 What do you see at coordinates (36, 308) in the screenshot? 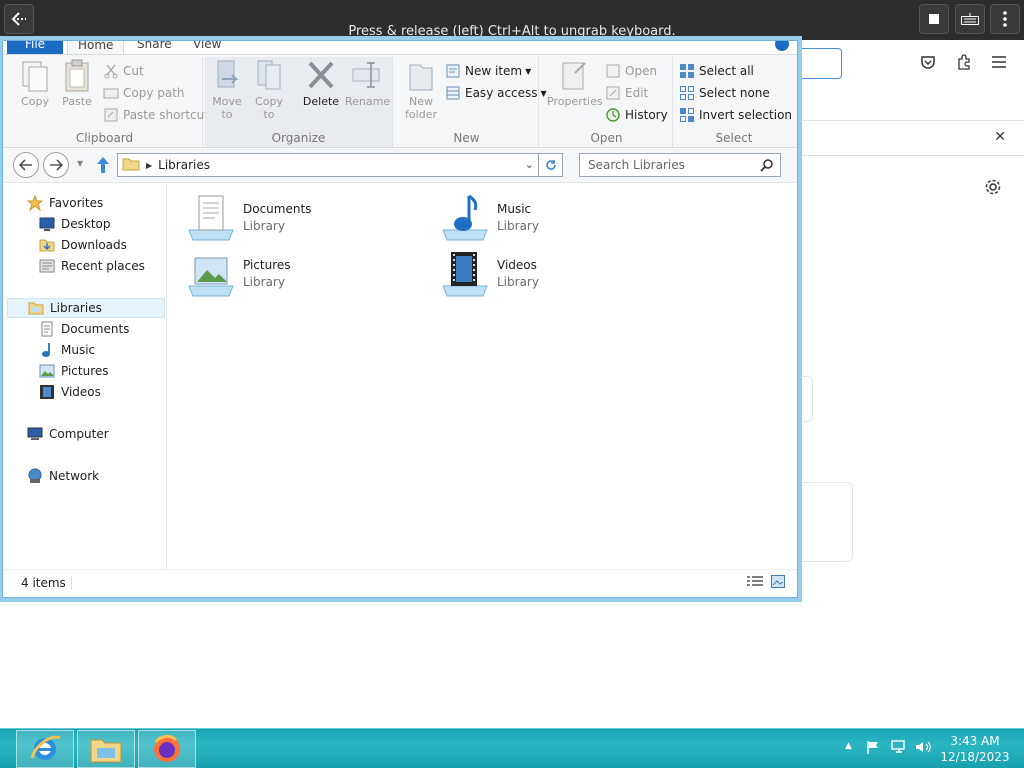
I see `libraries-icon` at bounding box center [36, 308].